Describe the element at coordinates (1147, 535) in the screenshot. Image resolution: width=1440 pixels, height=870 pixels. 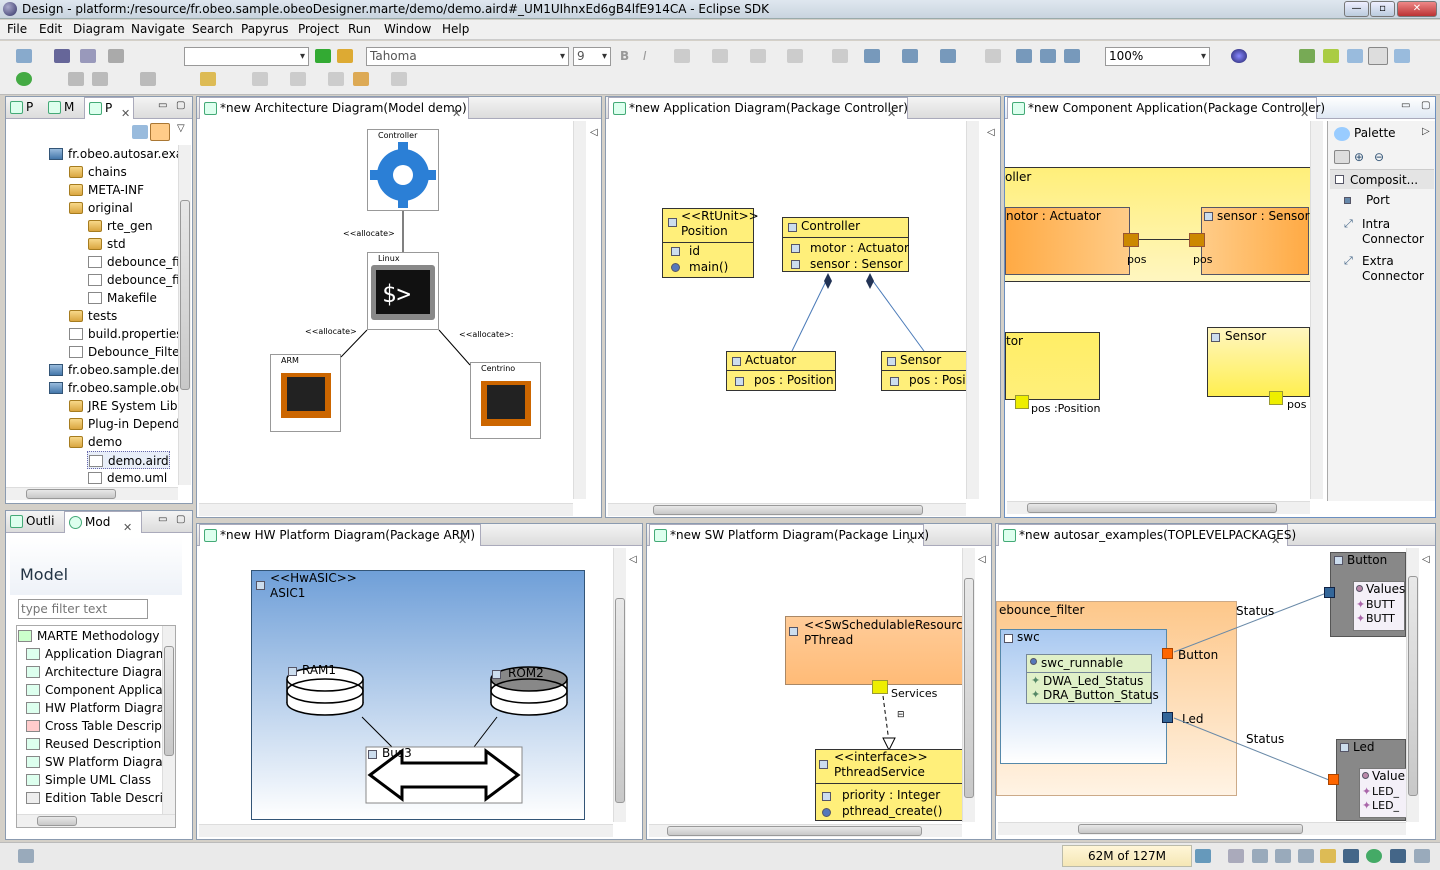
I see `tab-autosar-diagram: *new autosar_examples(TOPLEVELPACKAGES) ✕` at that location.